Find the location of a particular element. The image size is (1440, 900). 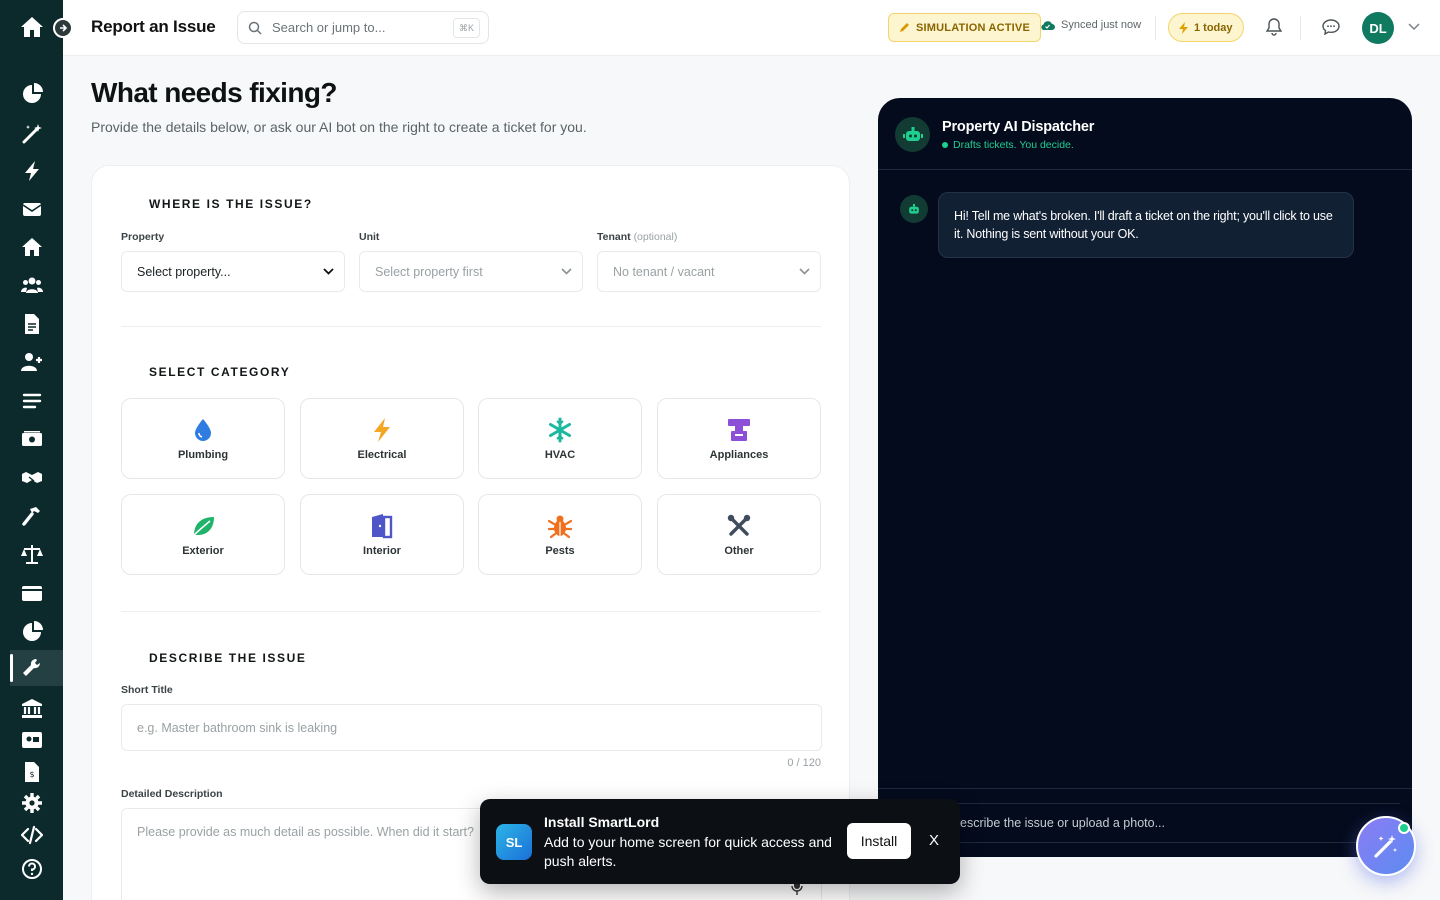

sidebar-item-money is located at coordinates (31, 439).